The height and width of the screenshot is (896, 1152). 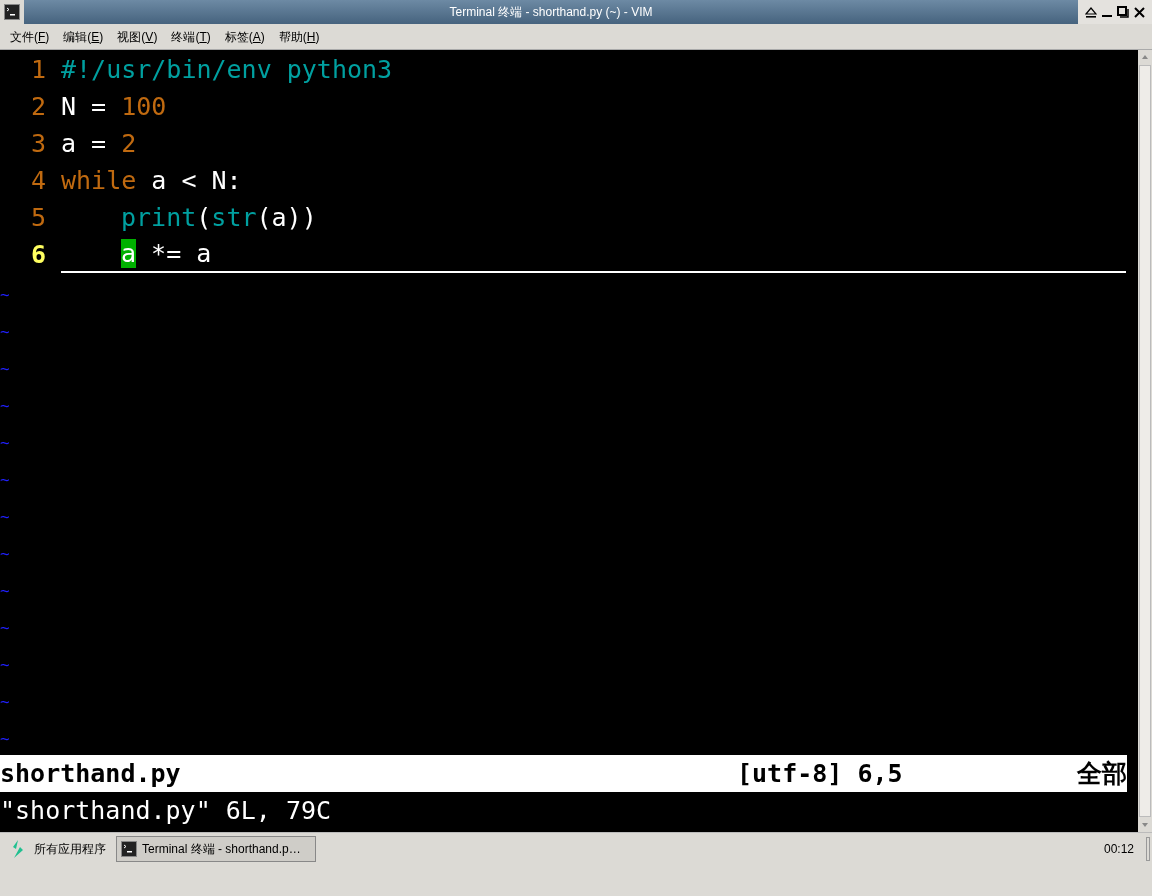 I want to click on file-name: shorthand.py, so click(x=91, y=774).